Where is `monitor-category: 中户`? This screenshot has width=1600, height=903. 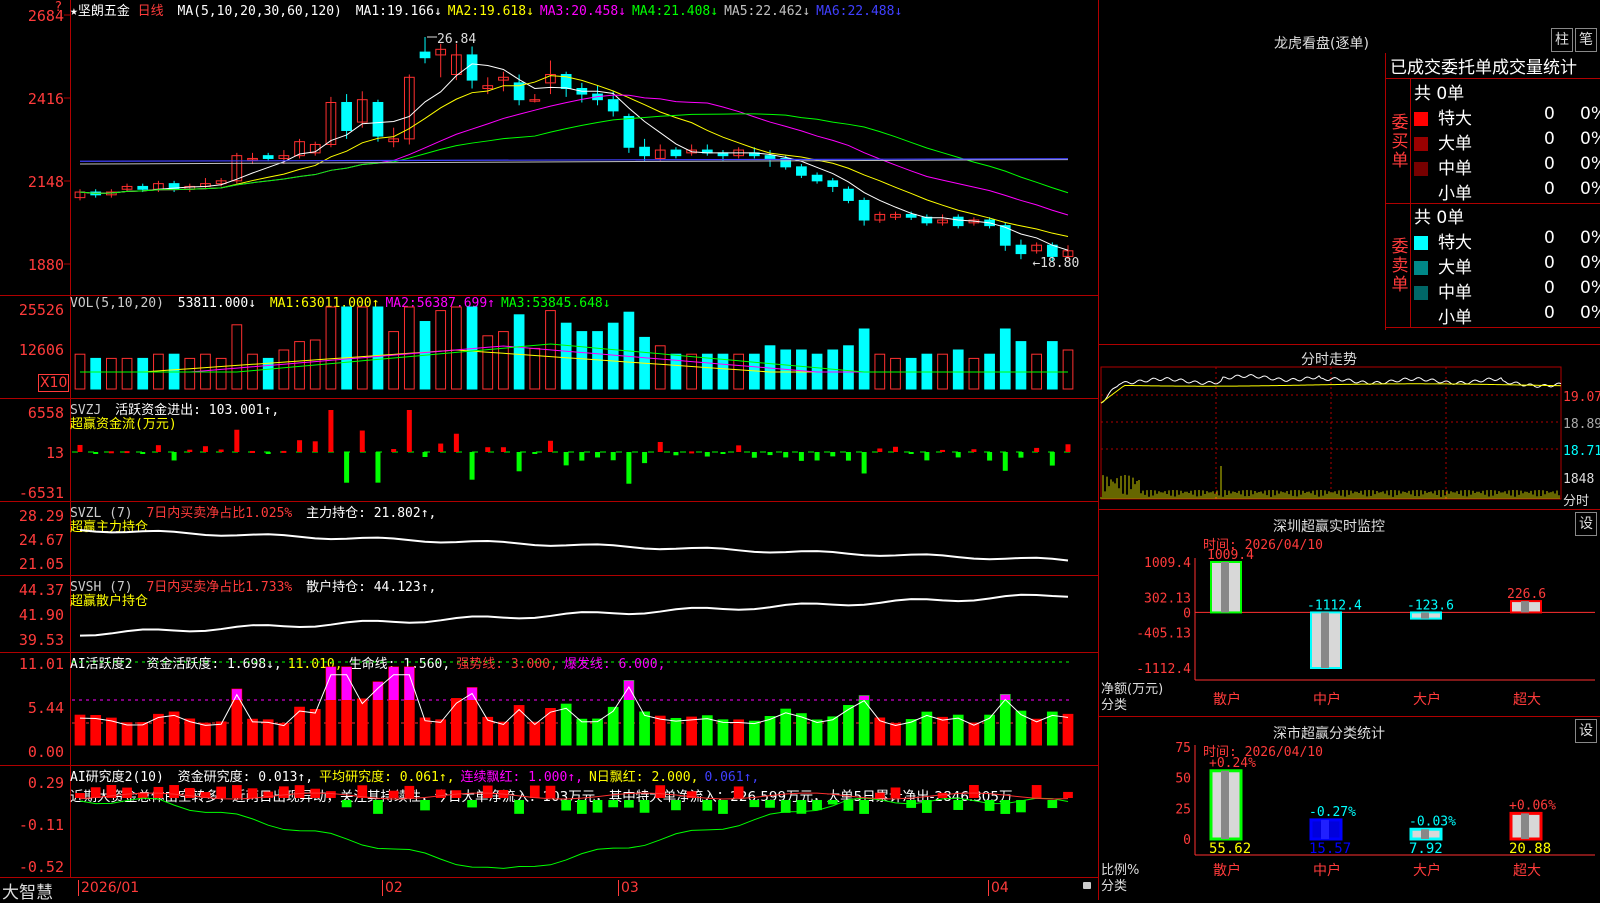 monitor-category: 中户 is located at coordinates (1327, 699).